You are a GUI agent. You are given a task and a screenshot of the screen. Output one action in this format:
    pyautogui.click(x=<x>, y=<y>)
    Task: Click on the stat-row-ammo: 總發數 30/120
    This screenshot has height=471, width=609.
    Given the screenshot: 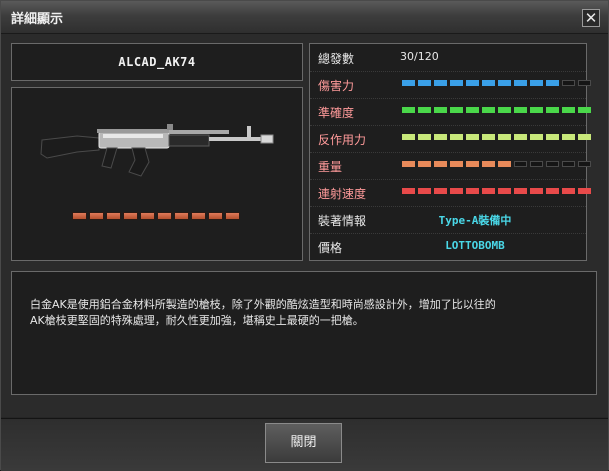 What is the action you would take?
    pyautogui.click(x=448, y=58)
    